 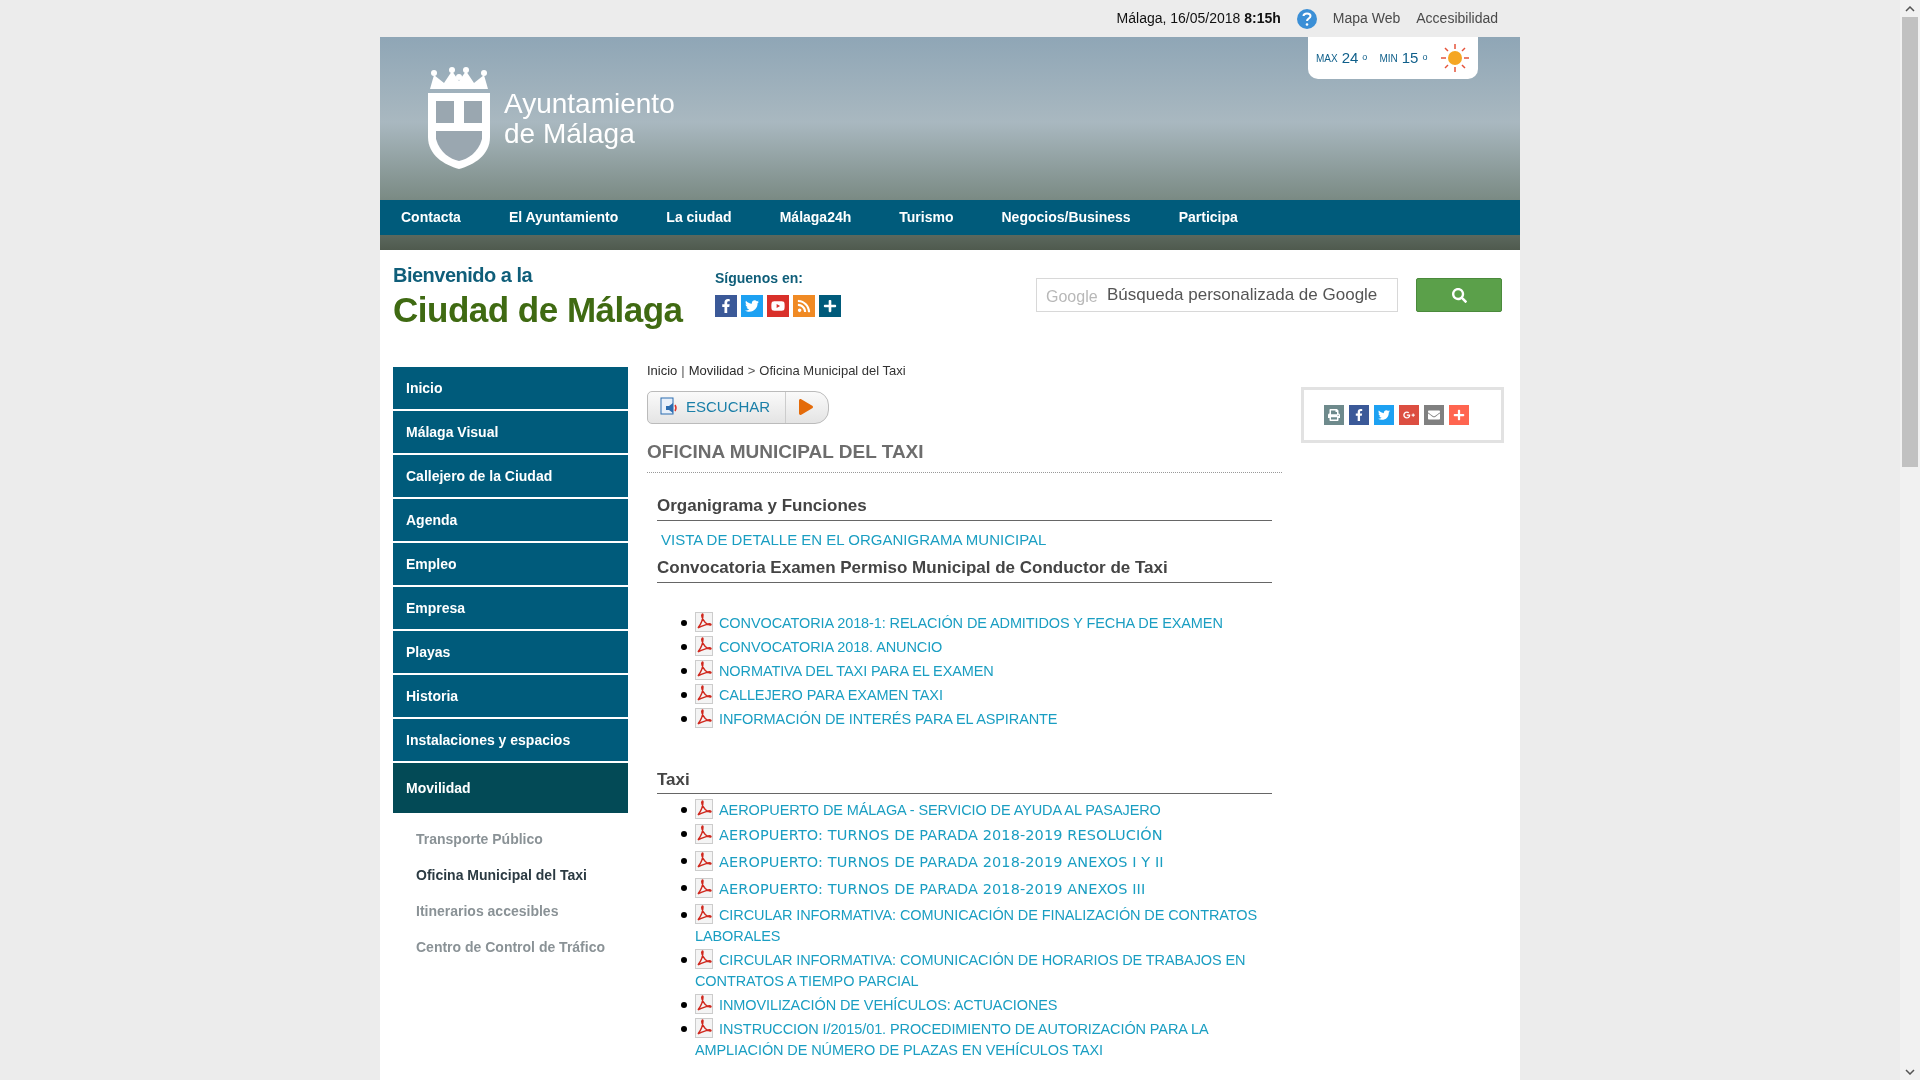 What do you see at coordinates (1066, 217) in the screenshot?
I see `nav-link: Negocios/Business` at bounding box center [1066, 217].